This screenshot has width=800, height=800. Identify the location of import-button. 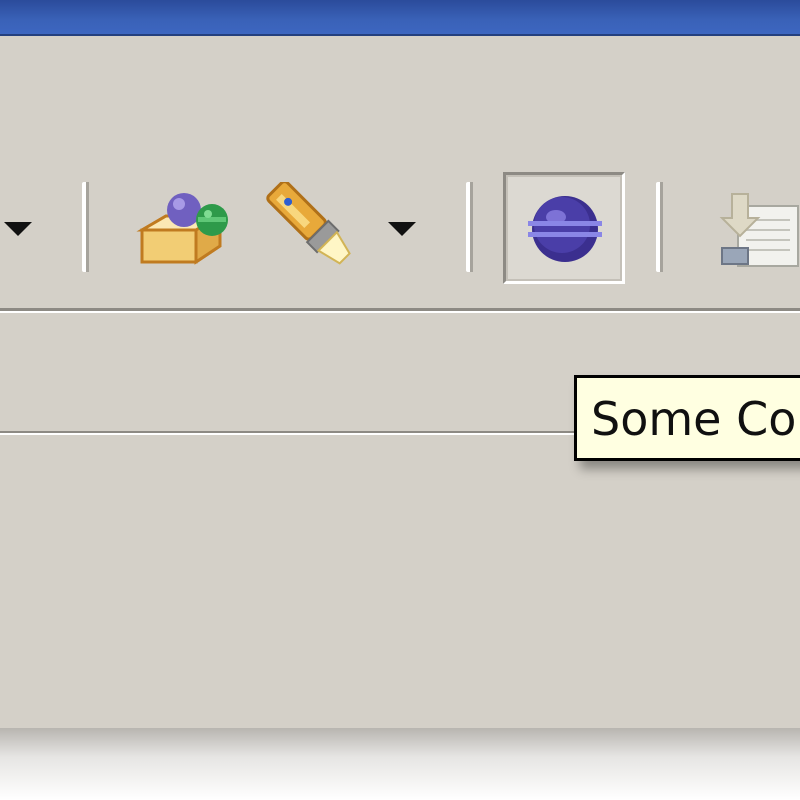
(754, 228).